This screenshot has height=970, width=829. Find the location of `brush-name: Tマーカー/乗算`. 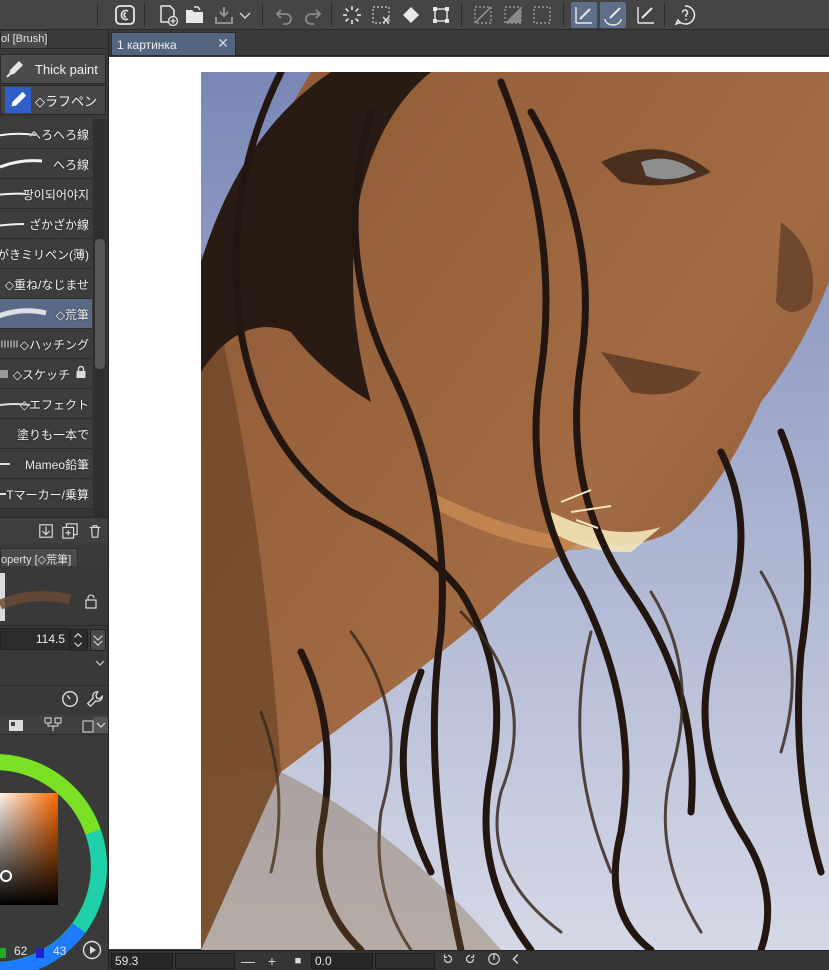

brush-name: Tマーカー/乗算 is located at coordinates (47, 495).